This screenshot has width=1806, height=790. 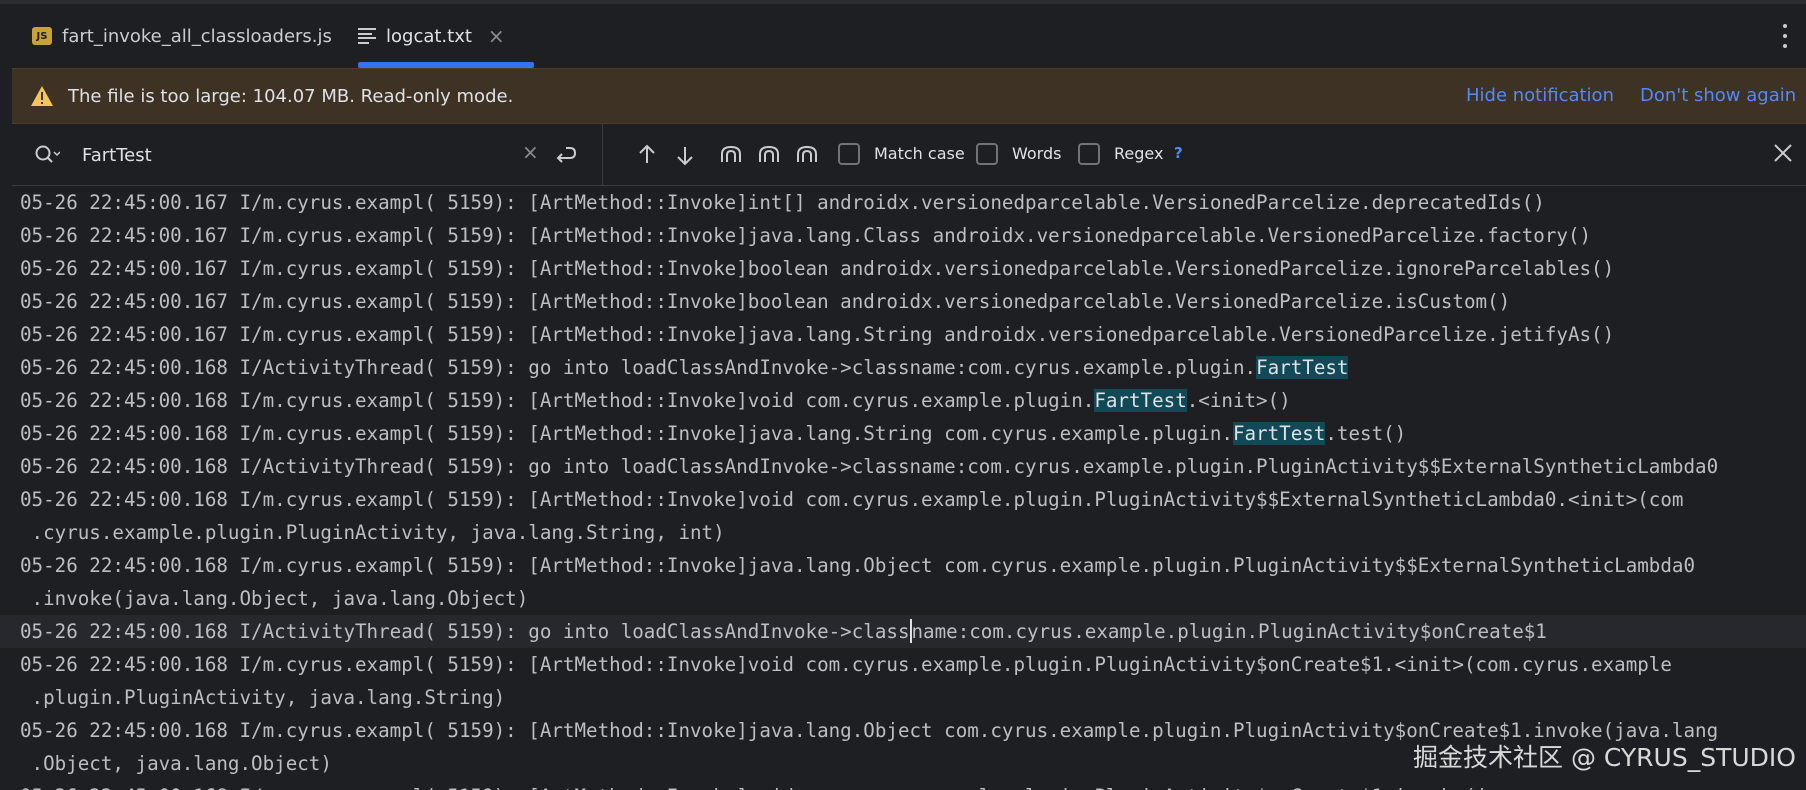 What do you see at coordinates (807, 155) in the screenshot?
I see `unselect-occurrence-icon` at bounding box center [807, 155].